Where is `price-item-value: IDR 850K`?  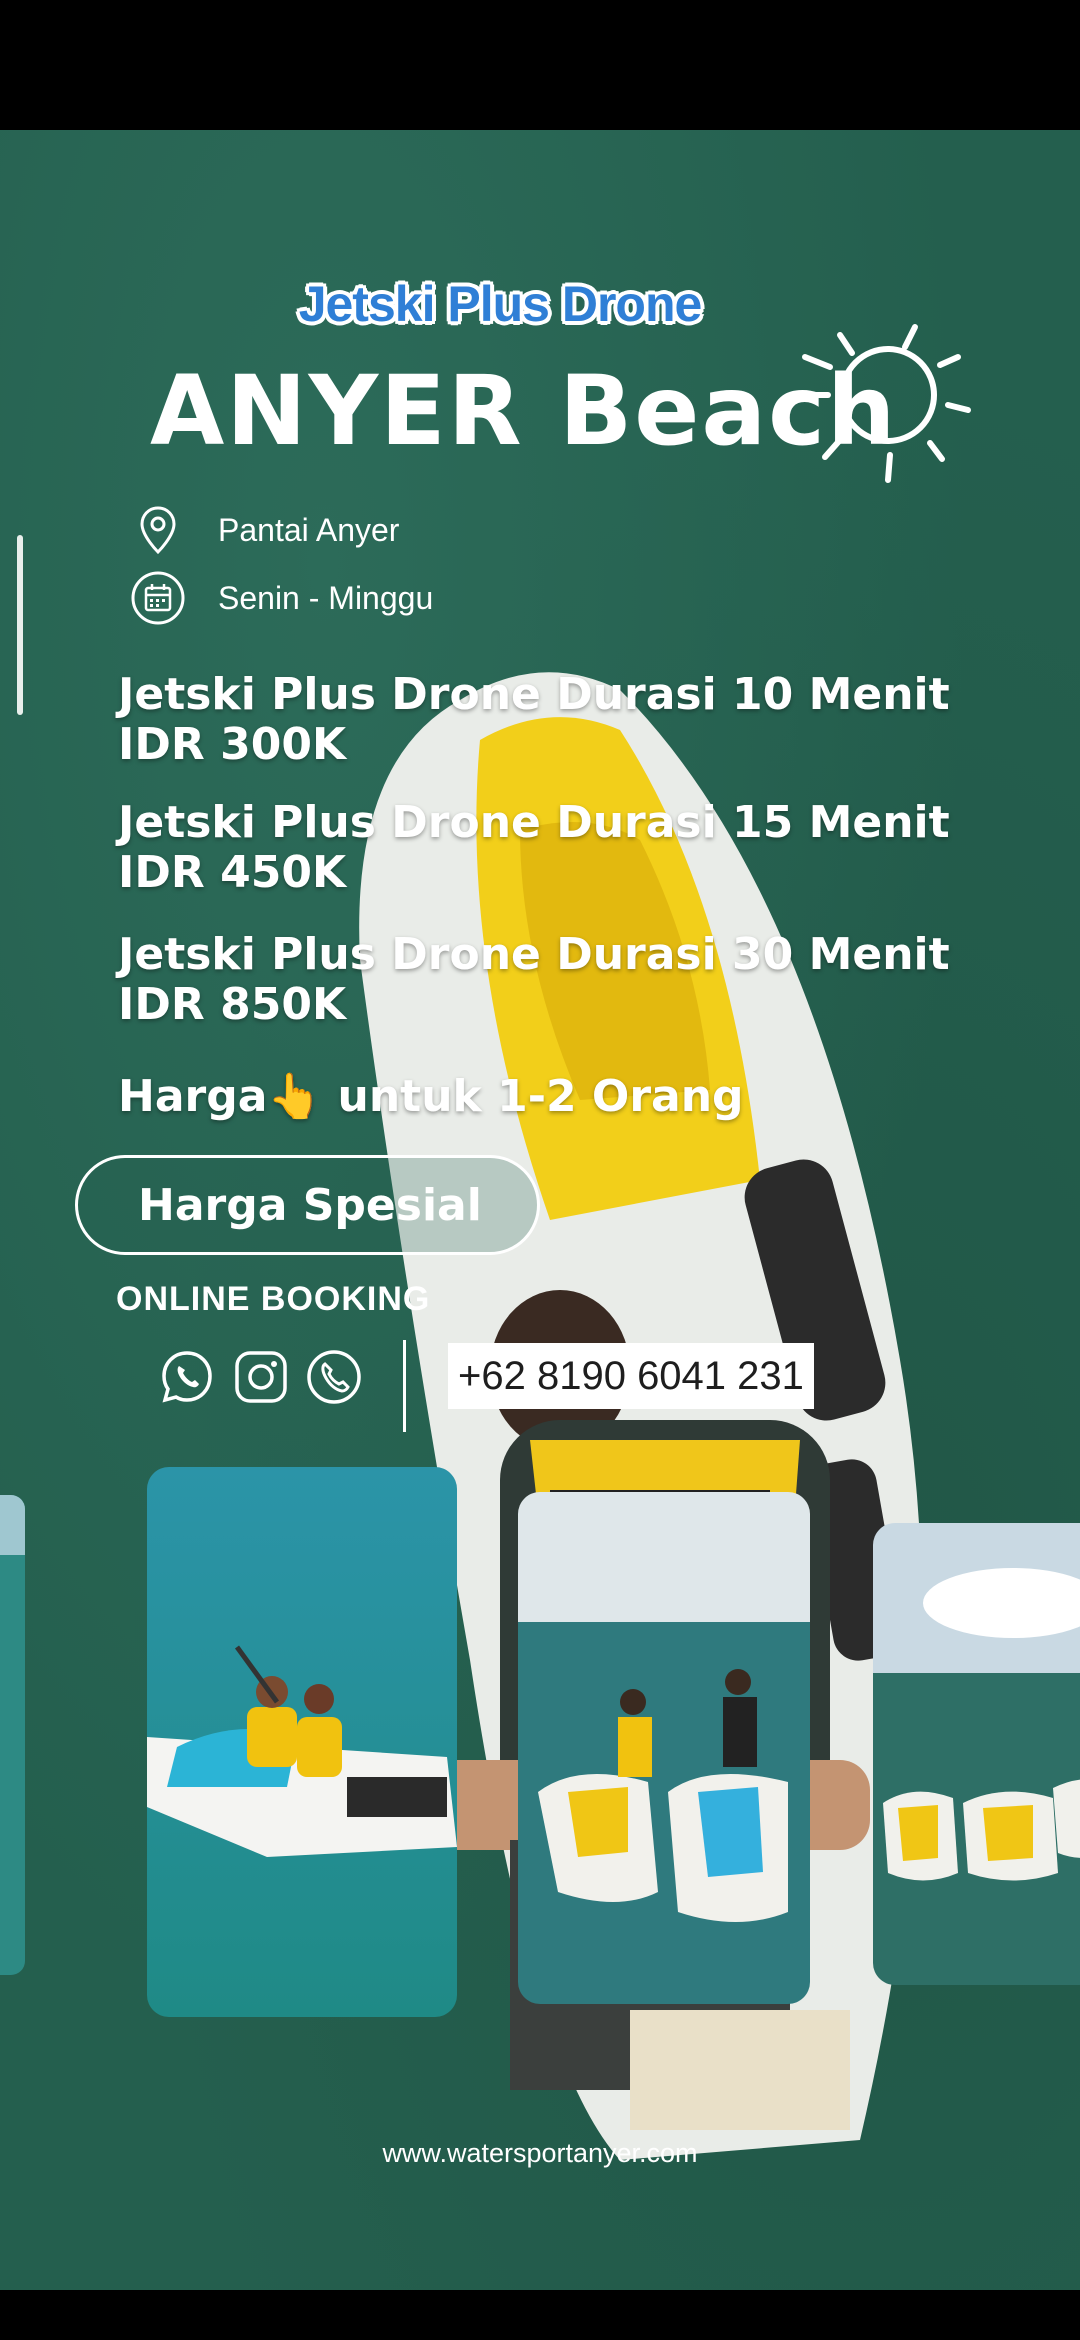 price-item-value: IDR 850K is located at coordinates (232, 1004).